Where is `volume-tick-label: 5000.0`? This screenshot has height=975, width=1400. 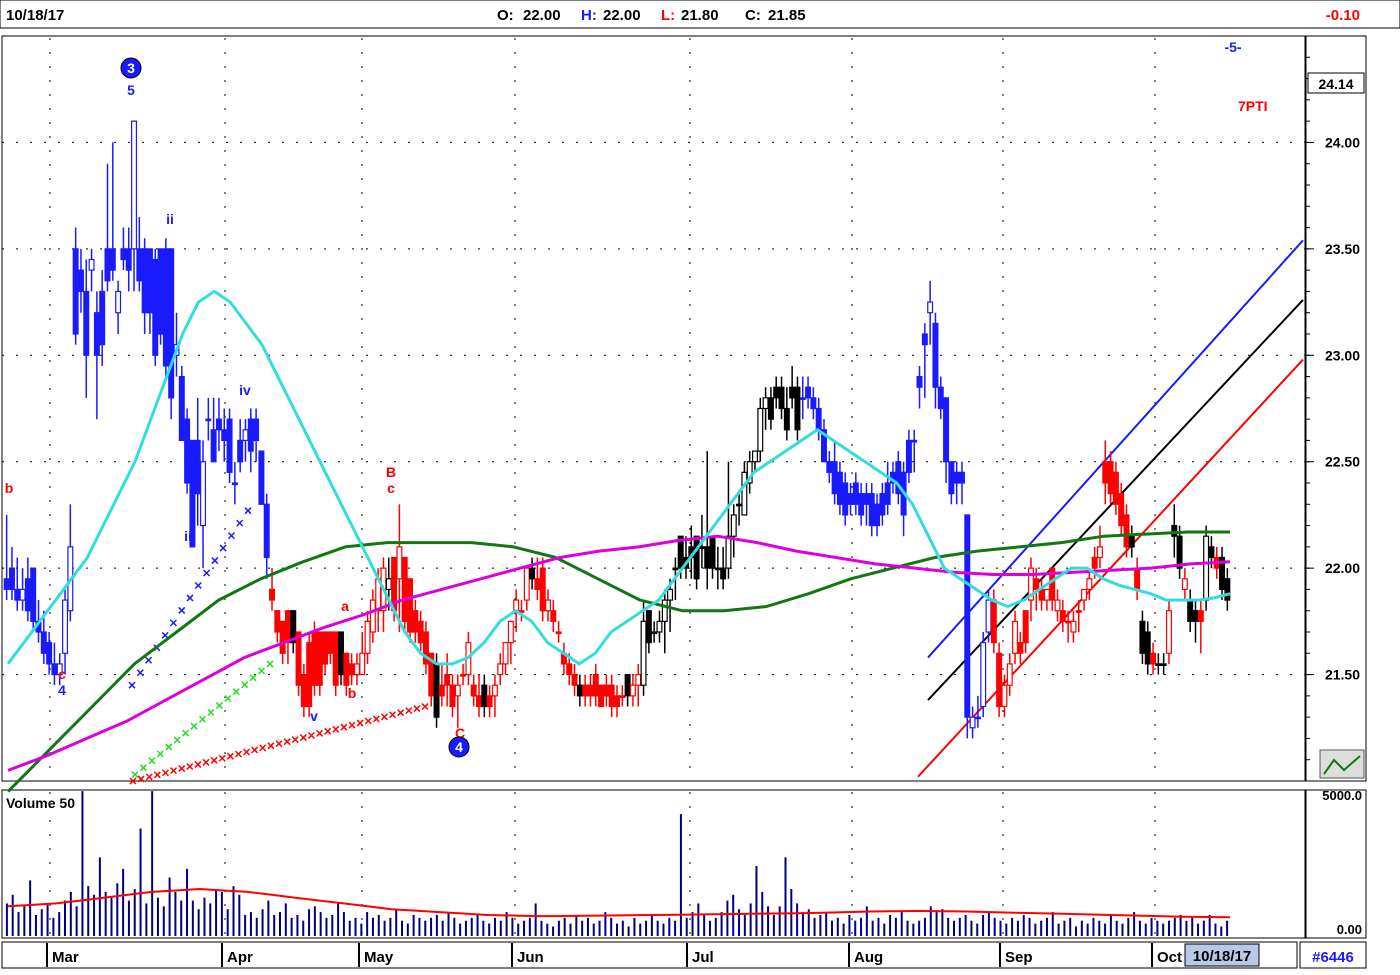 volume-tick-label: 5000.0 is located at coordinates (1342, 795).